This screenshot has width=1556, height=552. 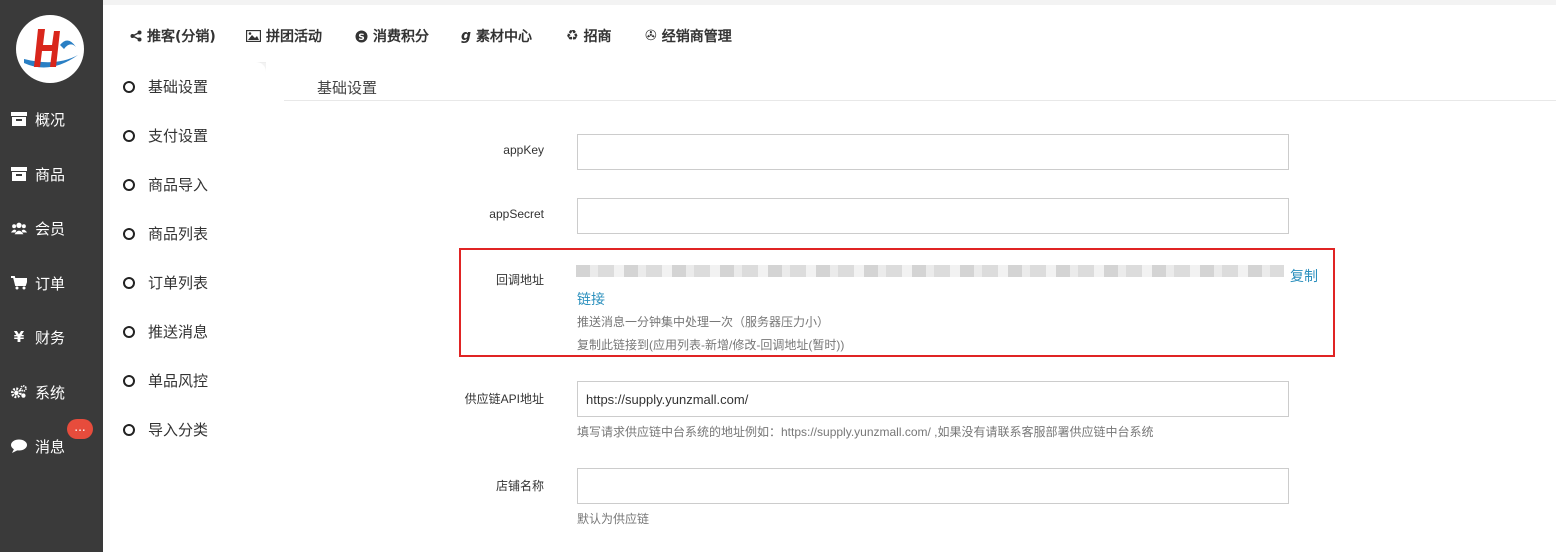 What do you see at coordinates (401, 37) in the screenshot?
I see `tab-label: 消费积分` at bounding box center [401, 37].